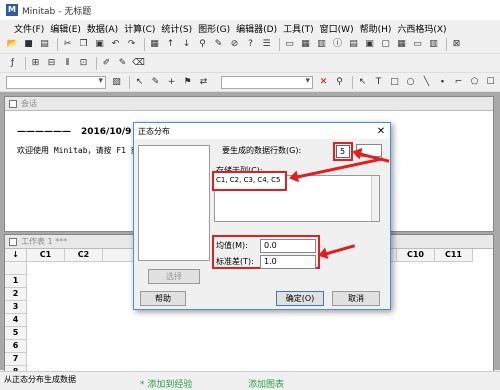 The image size is (500, 390). Describe the element at coordinates (67, 44) in the screenshot. I see `cut-icon: ✂` at that location.